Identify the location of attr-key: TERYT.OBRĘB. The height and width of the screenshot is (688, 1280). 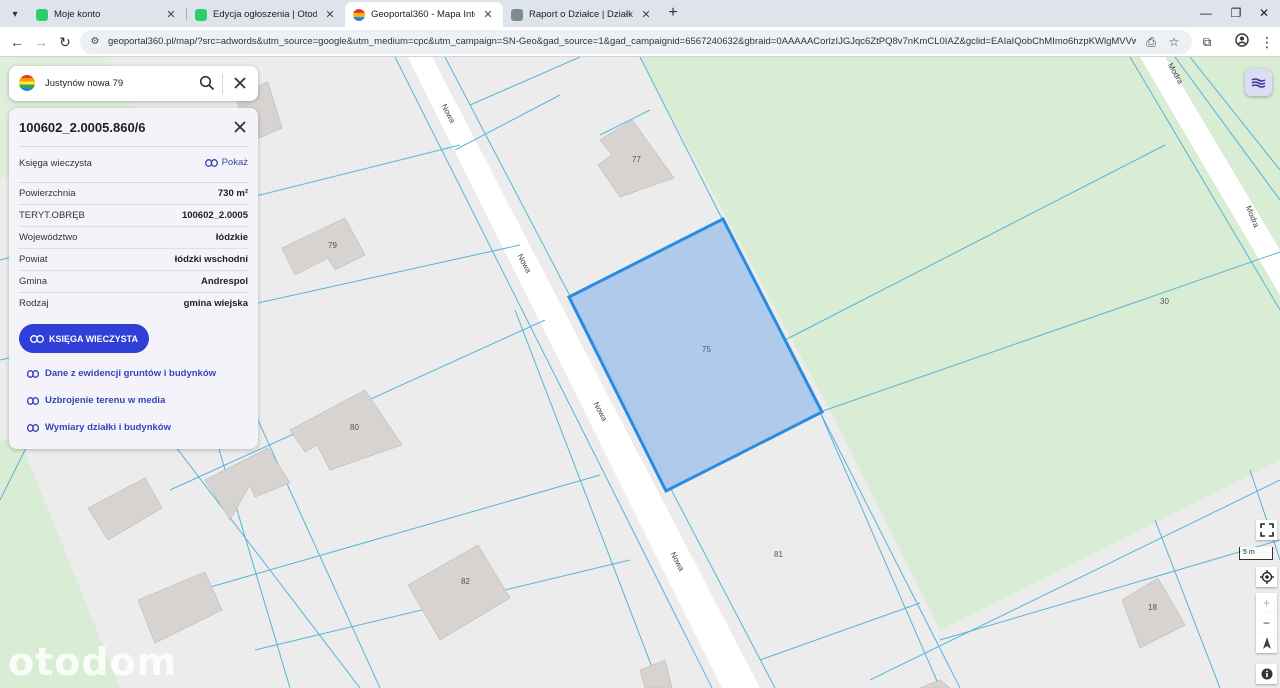
(52, 215).